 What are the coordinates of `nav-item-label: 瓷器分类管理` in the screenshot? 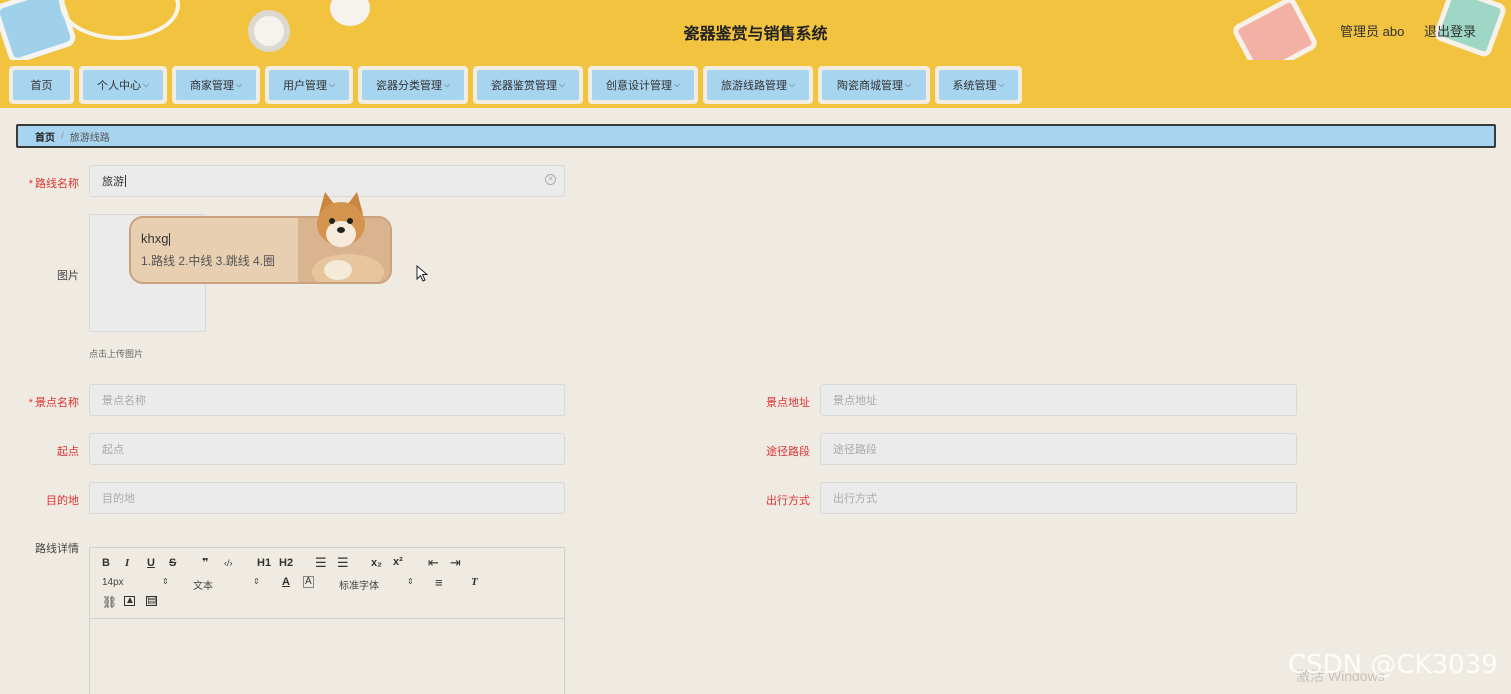 It's located at (408, 86).